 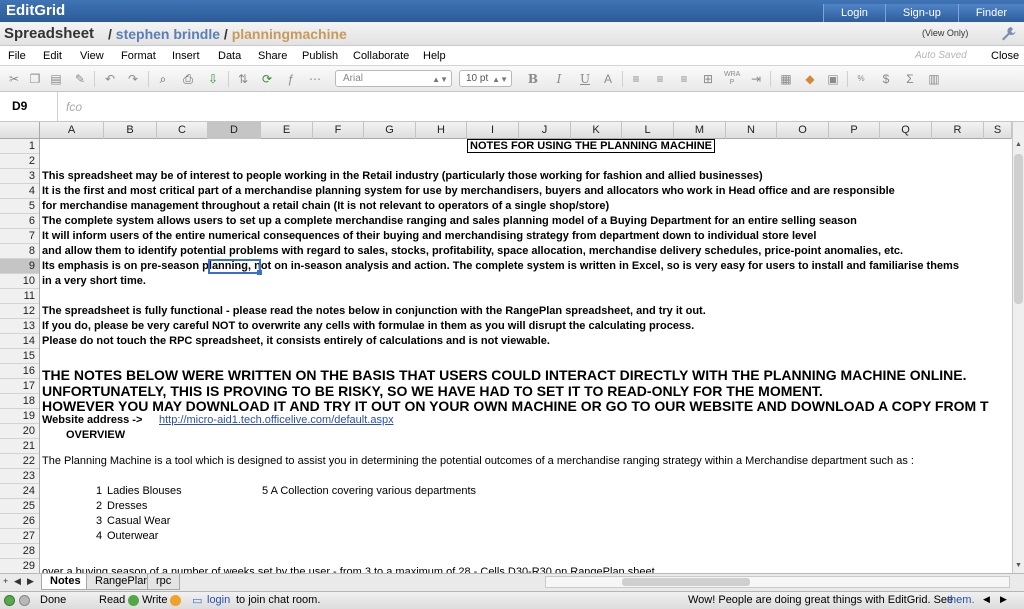 I want to click on row-header: 12, so click(x=19, y=311).